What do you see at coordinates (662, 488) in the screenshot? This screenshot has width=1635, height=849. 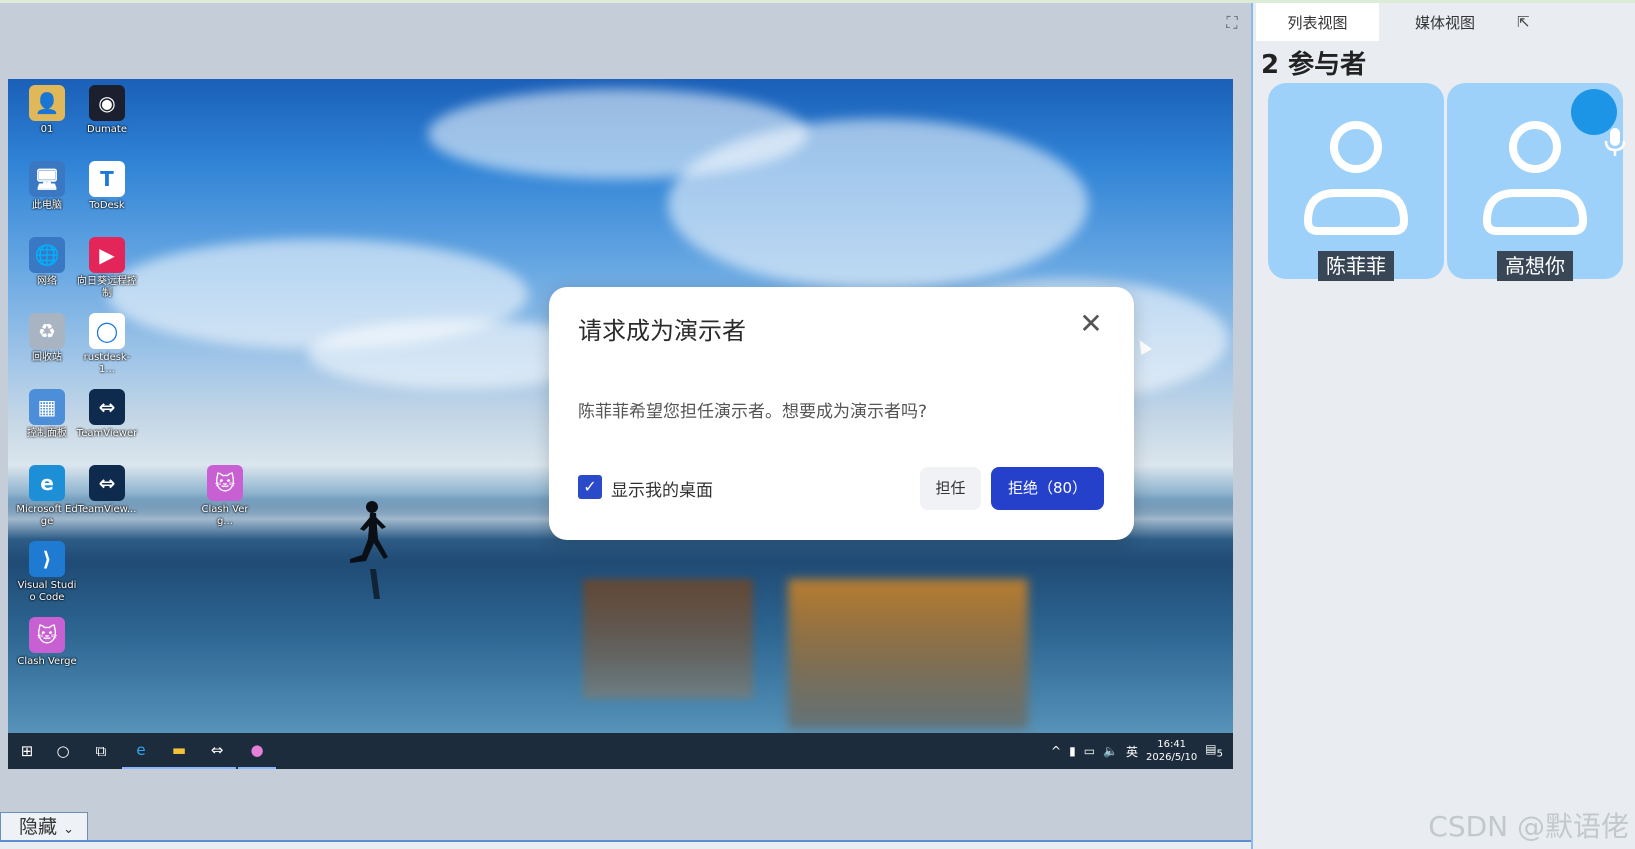 I see `show-desktop-label: 显示我的桌面` at bounding box center [662, 488].